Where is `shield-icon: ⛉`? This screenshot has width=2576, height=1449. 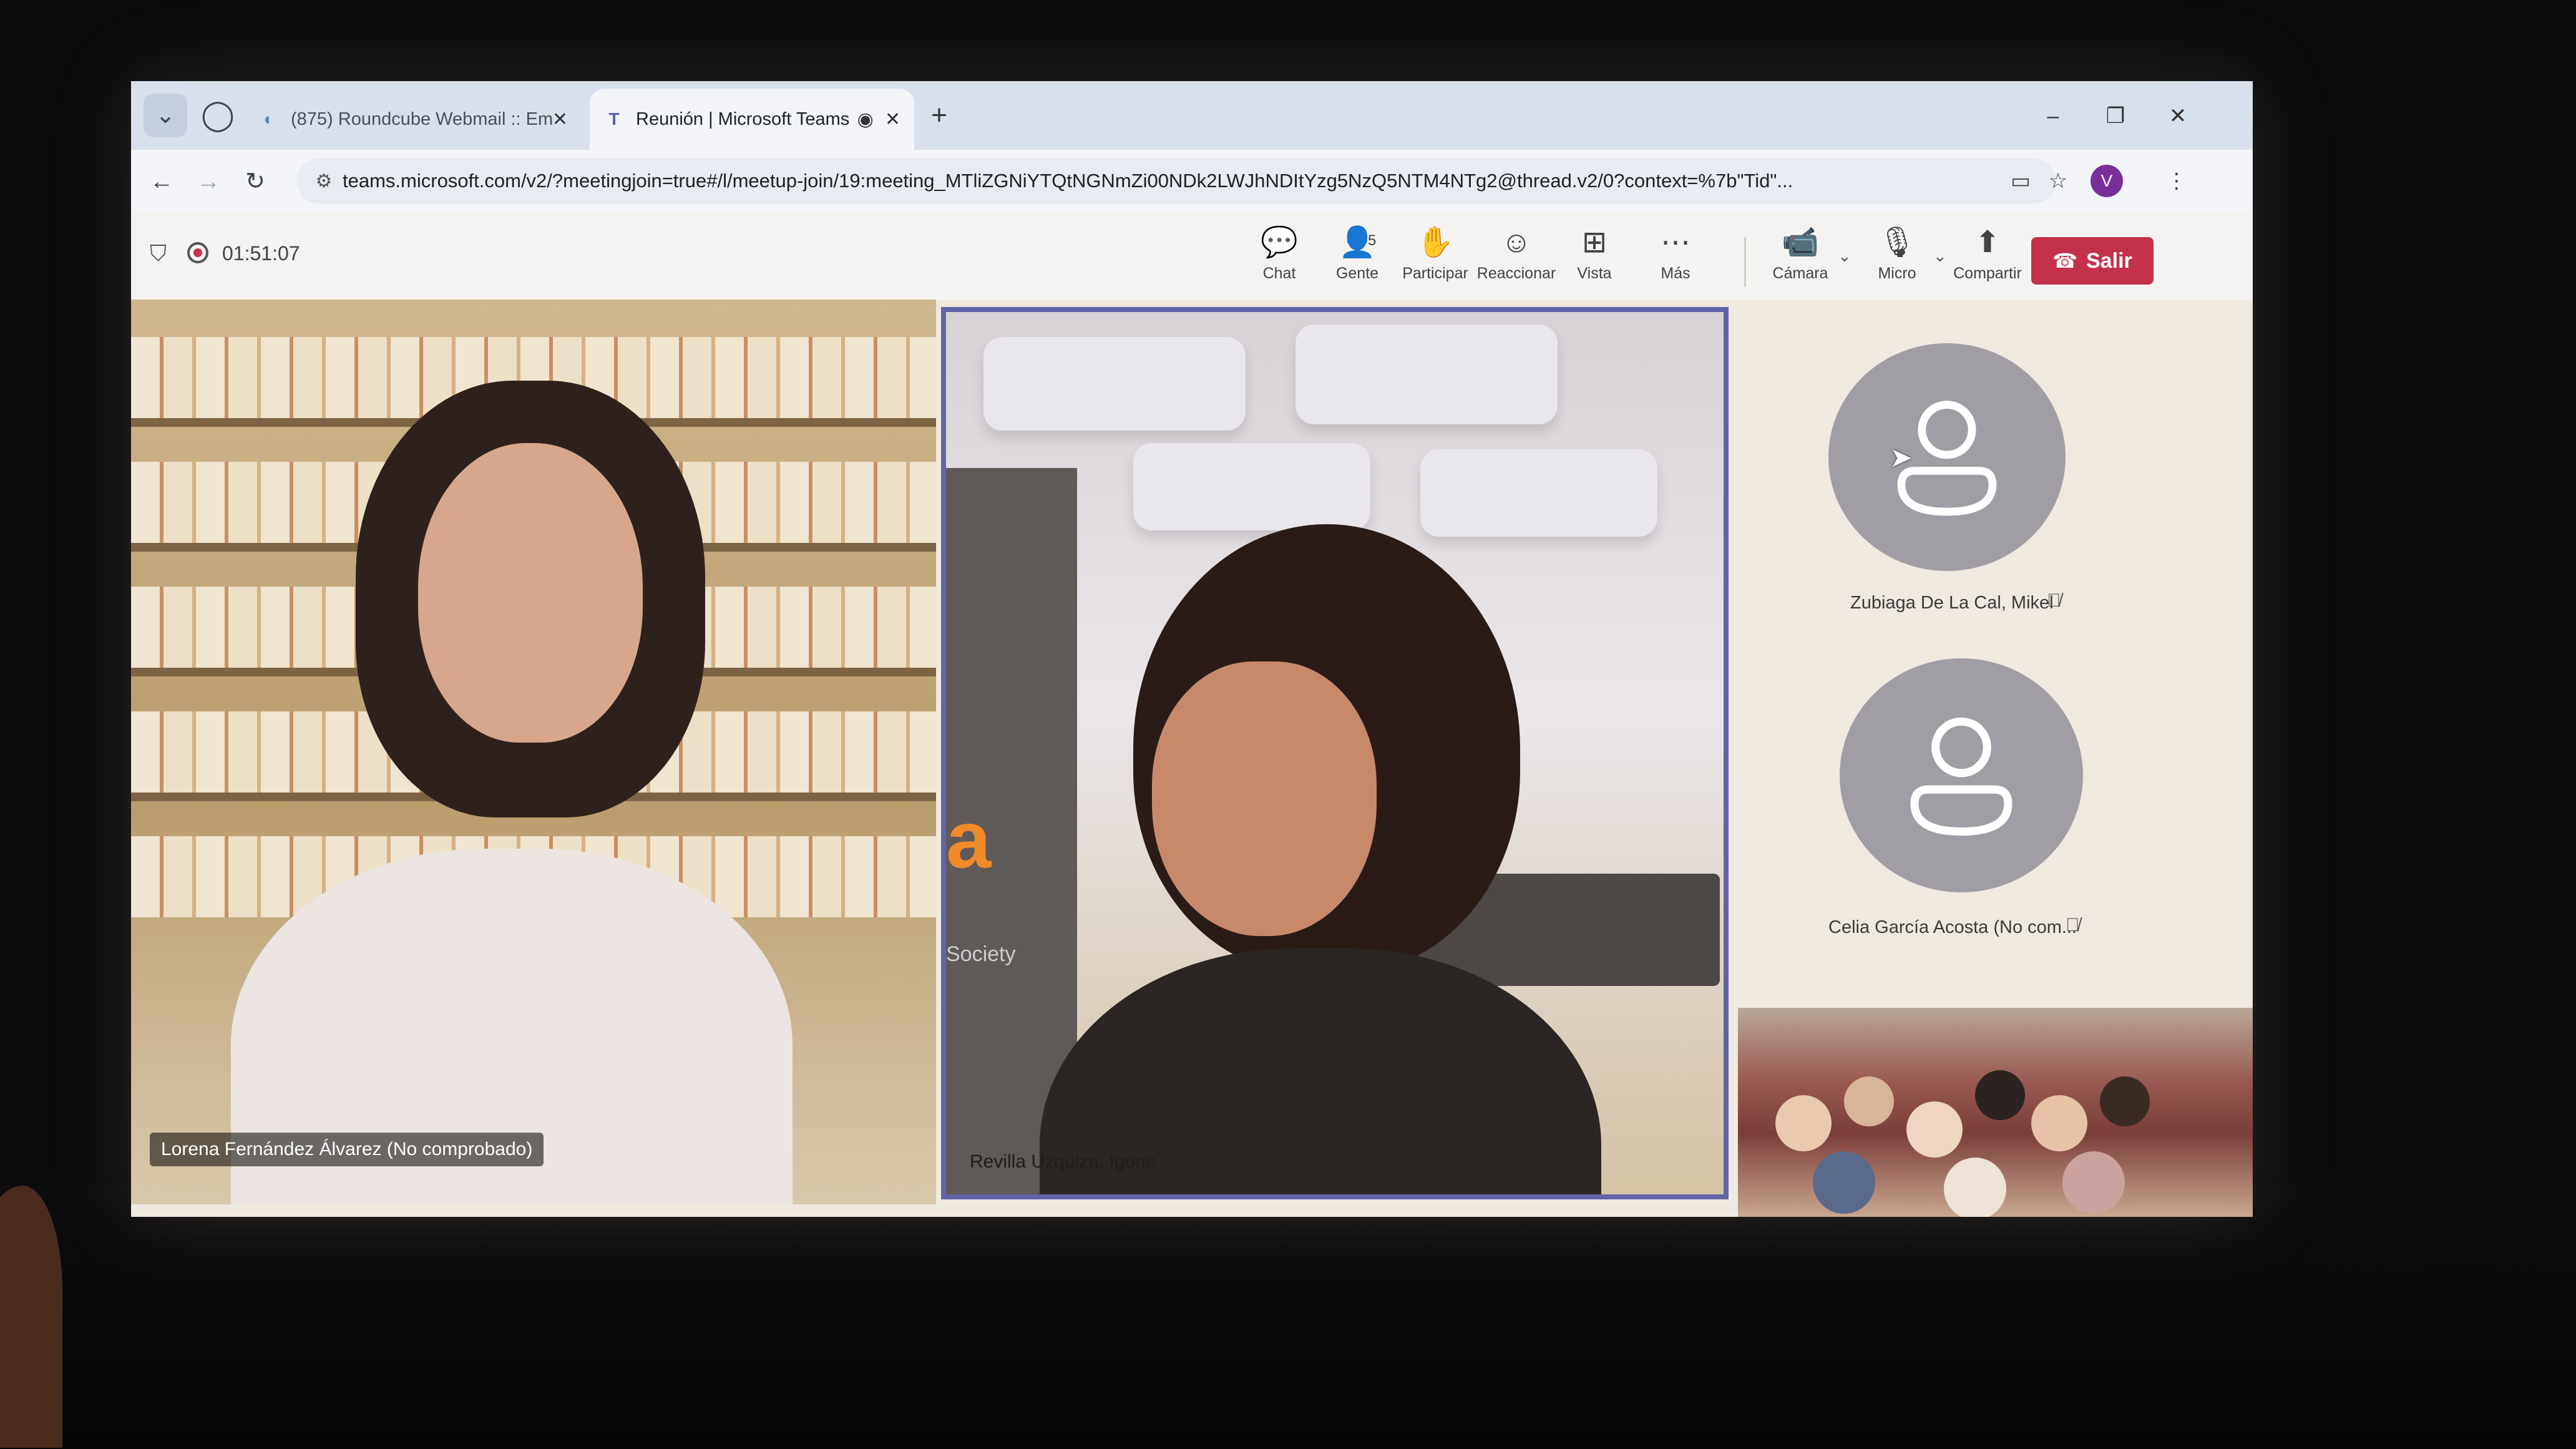 shield-icon: ⛉ is located at coordinates (158, 253).